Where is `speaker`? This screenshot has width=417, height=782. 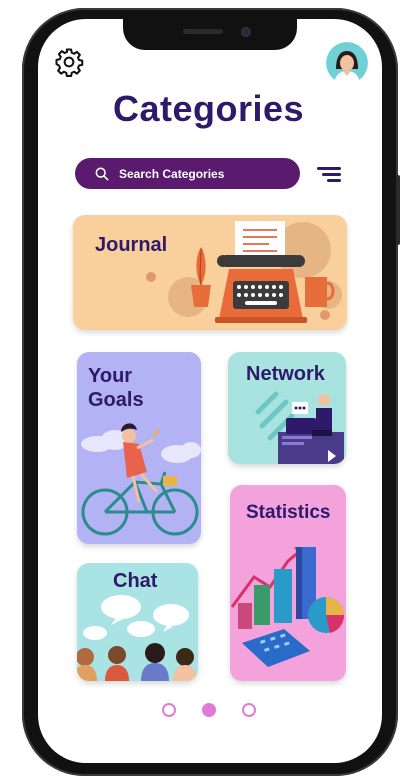
speaker is located at coordinates (203, 31).